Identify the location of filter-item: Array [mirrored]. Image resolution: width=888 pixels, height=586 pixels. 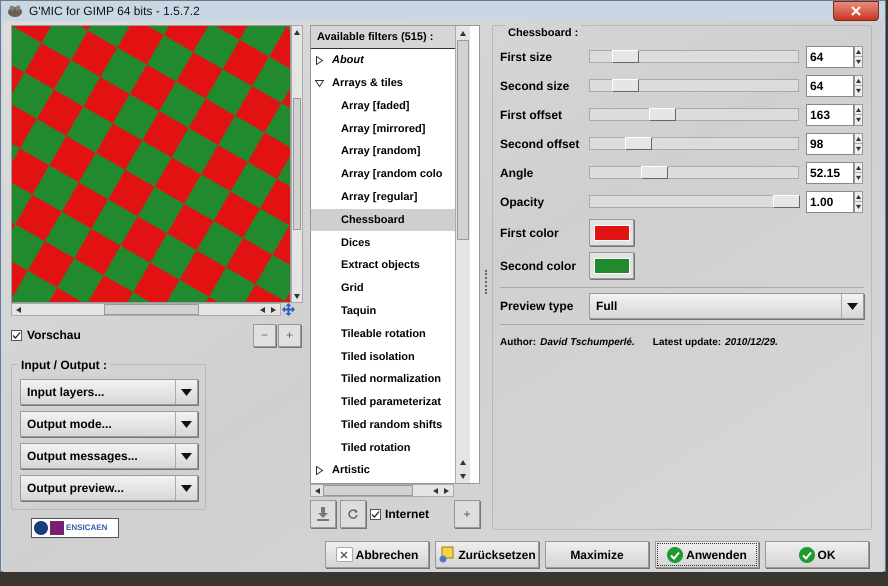
(383, 128).